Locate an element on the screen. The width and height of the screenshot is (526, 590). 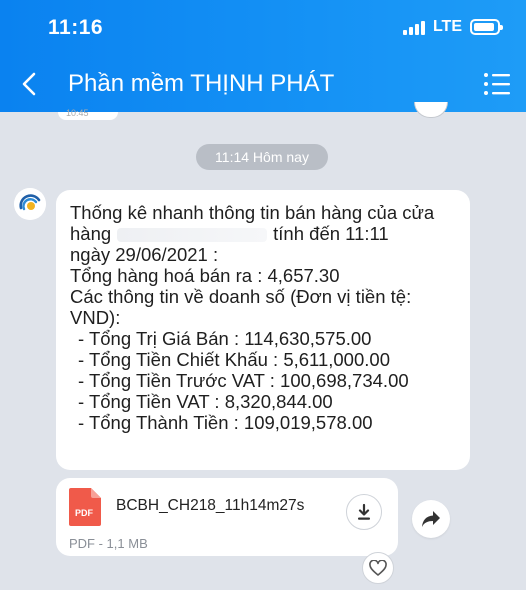
status-time: 11:16 is located at coordinates (76, 27).